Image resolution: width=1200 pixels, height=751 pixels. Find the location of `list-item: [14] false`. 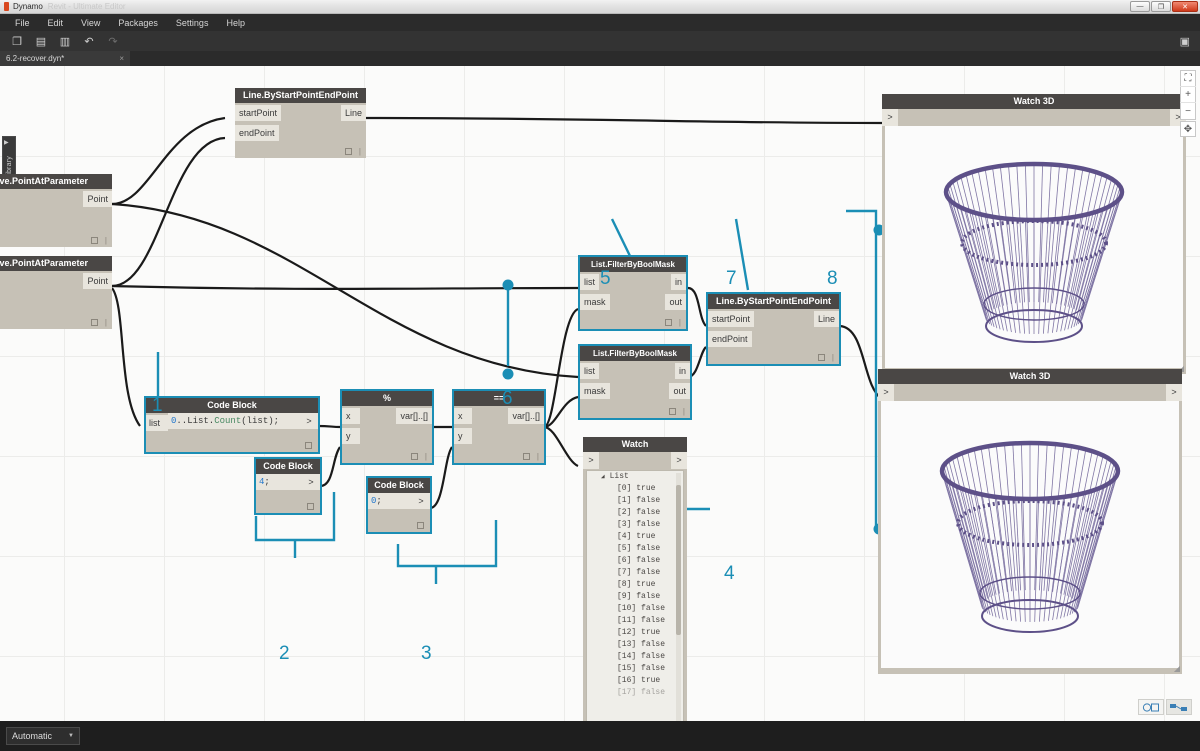

list-item: [14] false is located at coordinates (641, 656).